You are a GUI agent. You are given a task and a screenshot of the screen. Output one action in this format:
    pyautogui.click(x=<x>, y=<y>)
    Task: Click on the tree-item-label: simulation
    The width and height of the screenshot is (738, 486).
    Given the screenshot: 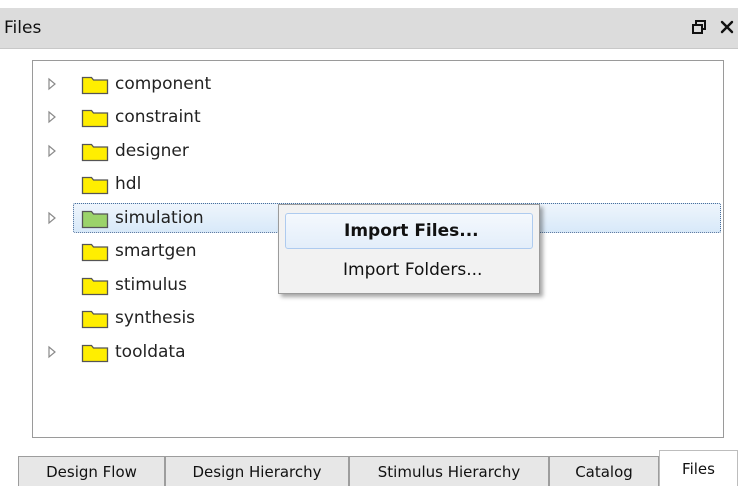 What is the action you would take?
    pyautogui.click(x=159, y=217)
    